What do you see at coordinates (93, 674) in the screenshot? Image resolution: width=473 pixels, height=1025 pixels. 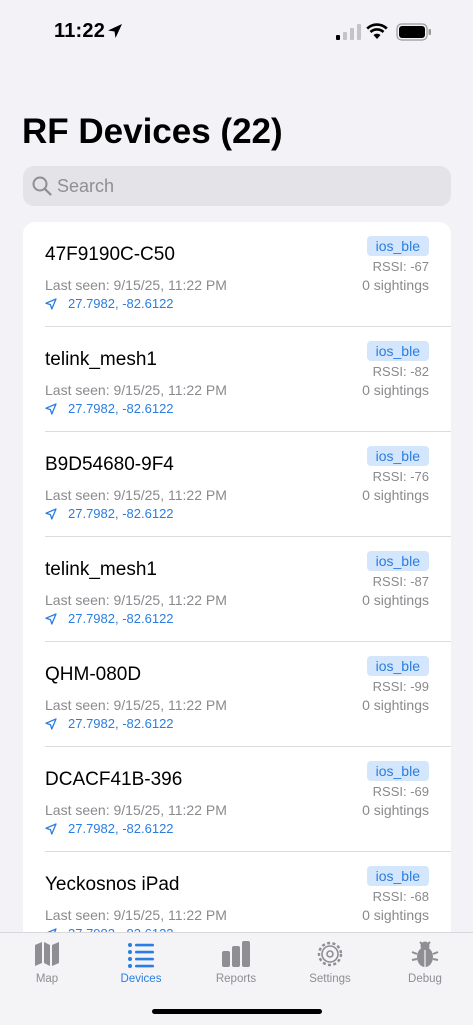 I see `device-name: QHM-080D` at bounding box center [93, 674].